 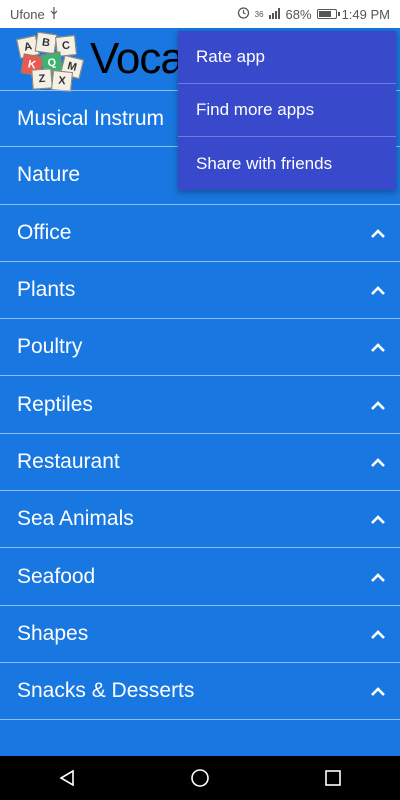 What do you see at coordinates (200, 692) in the screenshot?
I see `category-item: Snacks & Desserts` at bounding box center [200, 692].